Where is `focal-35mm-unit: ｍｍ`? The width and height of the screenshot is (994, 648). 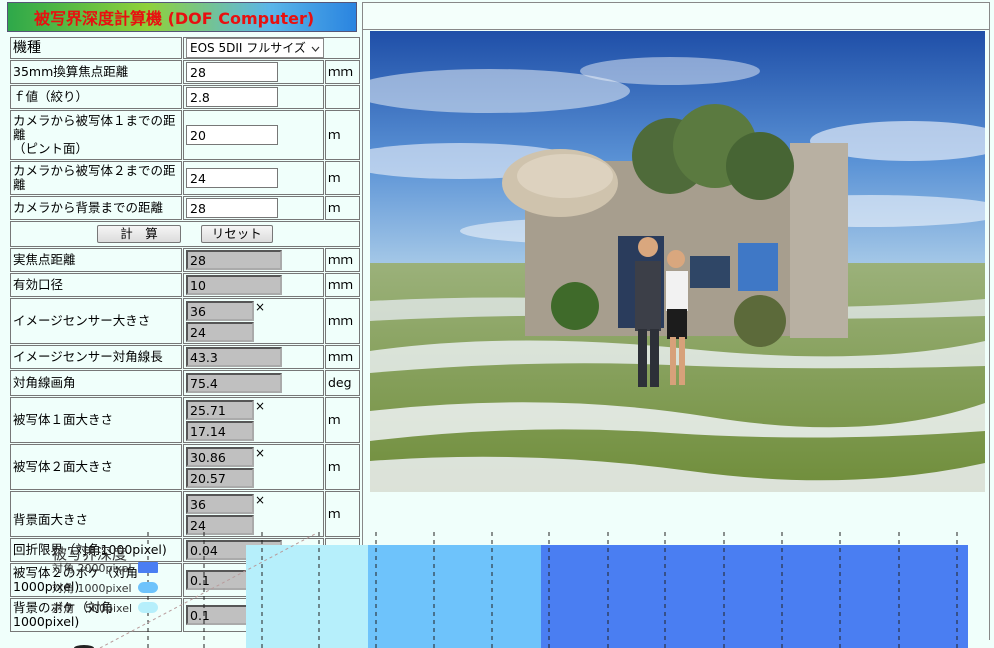 focal-35mm-unit: ｍｍ is located at coordinates (342, 72).